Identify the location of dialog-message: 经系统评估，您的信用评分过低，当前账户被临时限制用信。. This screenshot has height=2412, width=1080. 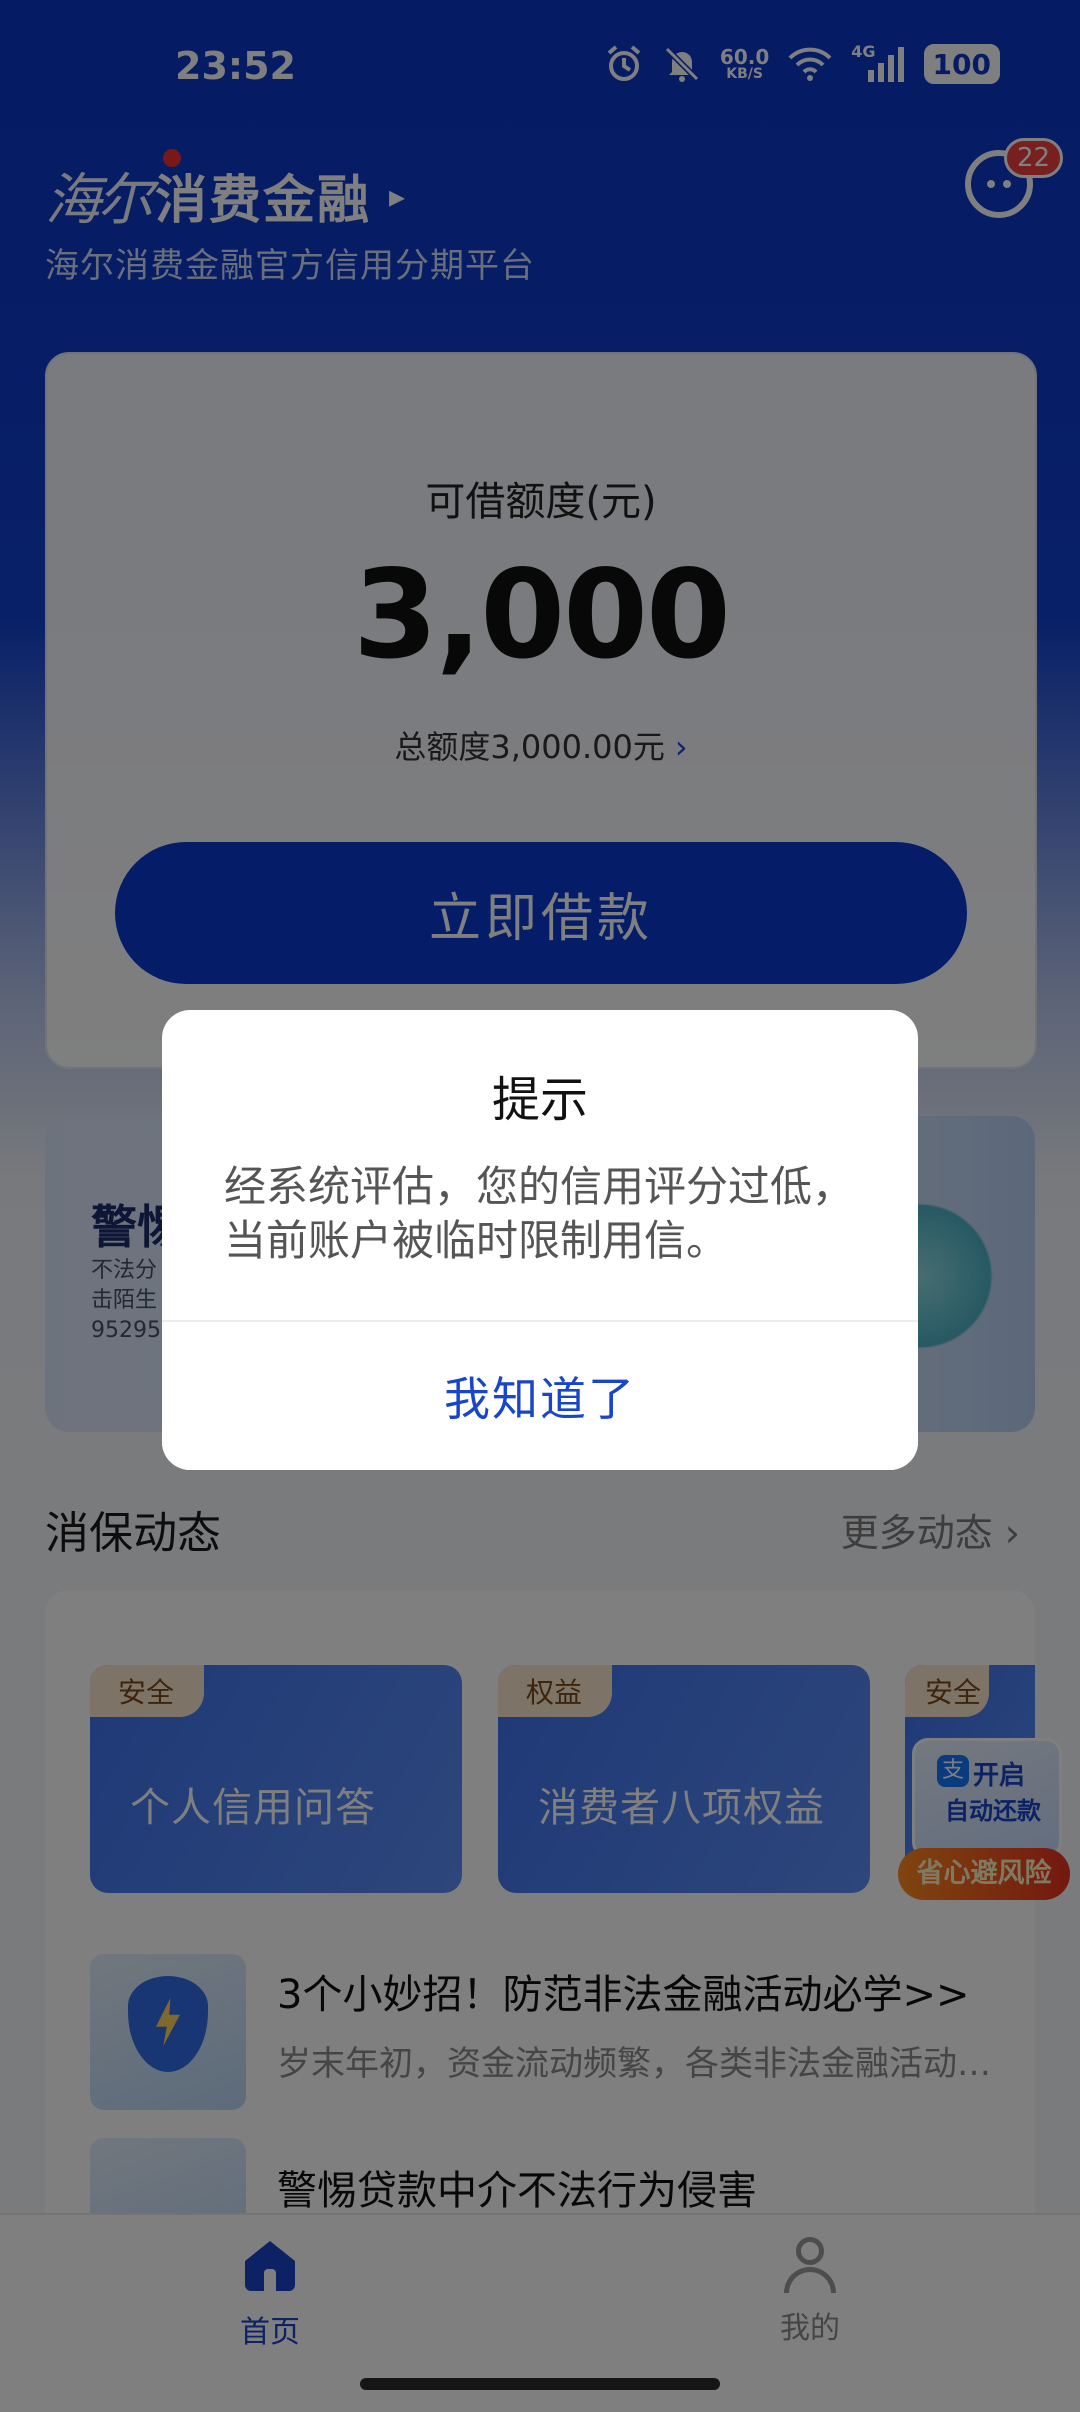
(539, 1213).